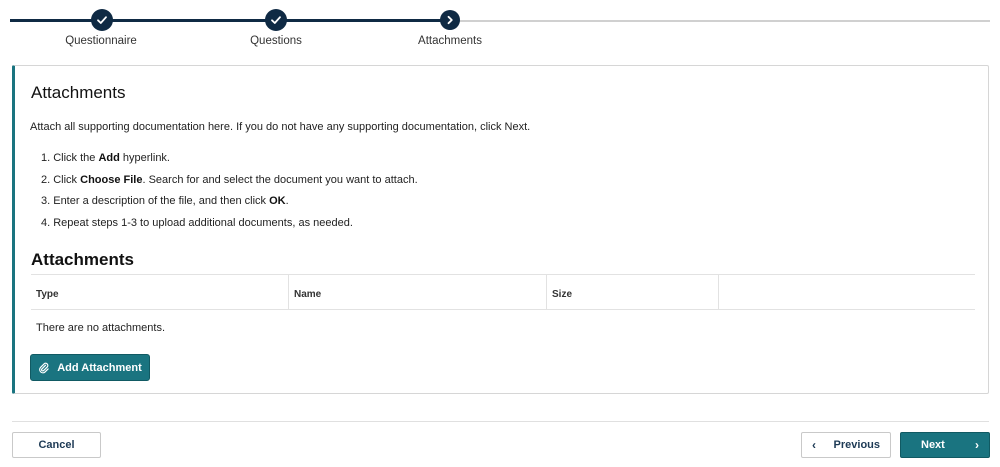  I want to click on stepper-line-remaining, so click(720, 21).